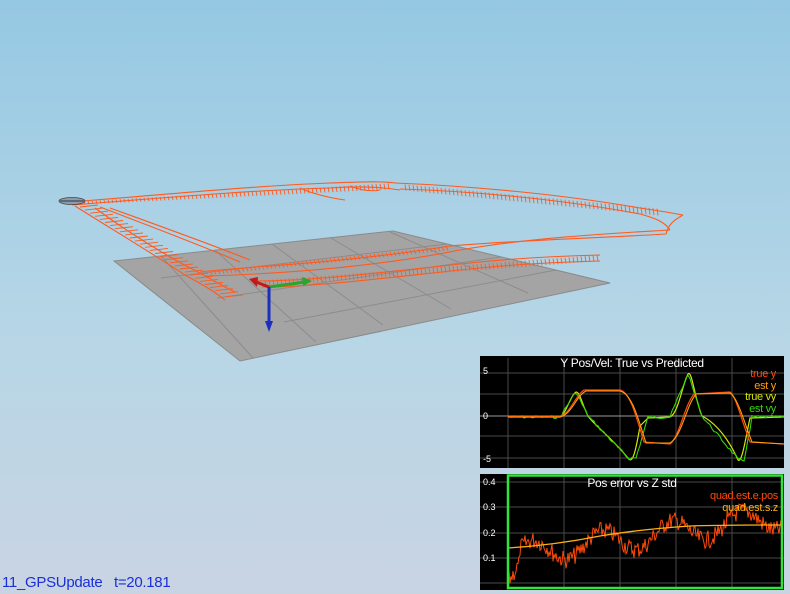 The width and height of the screenshot is (790, 594). I want to click on y-tick-label: -5, so click(487, 459).